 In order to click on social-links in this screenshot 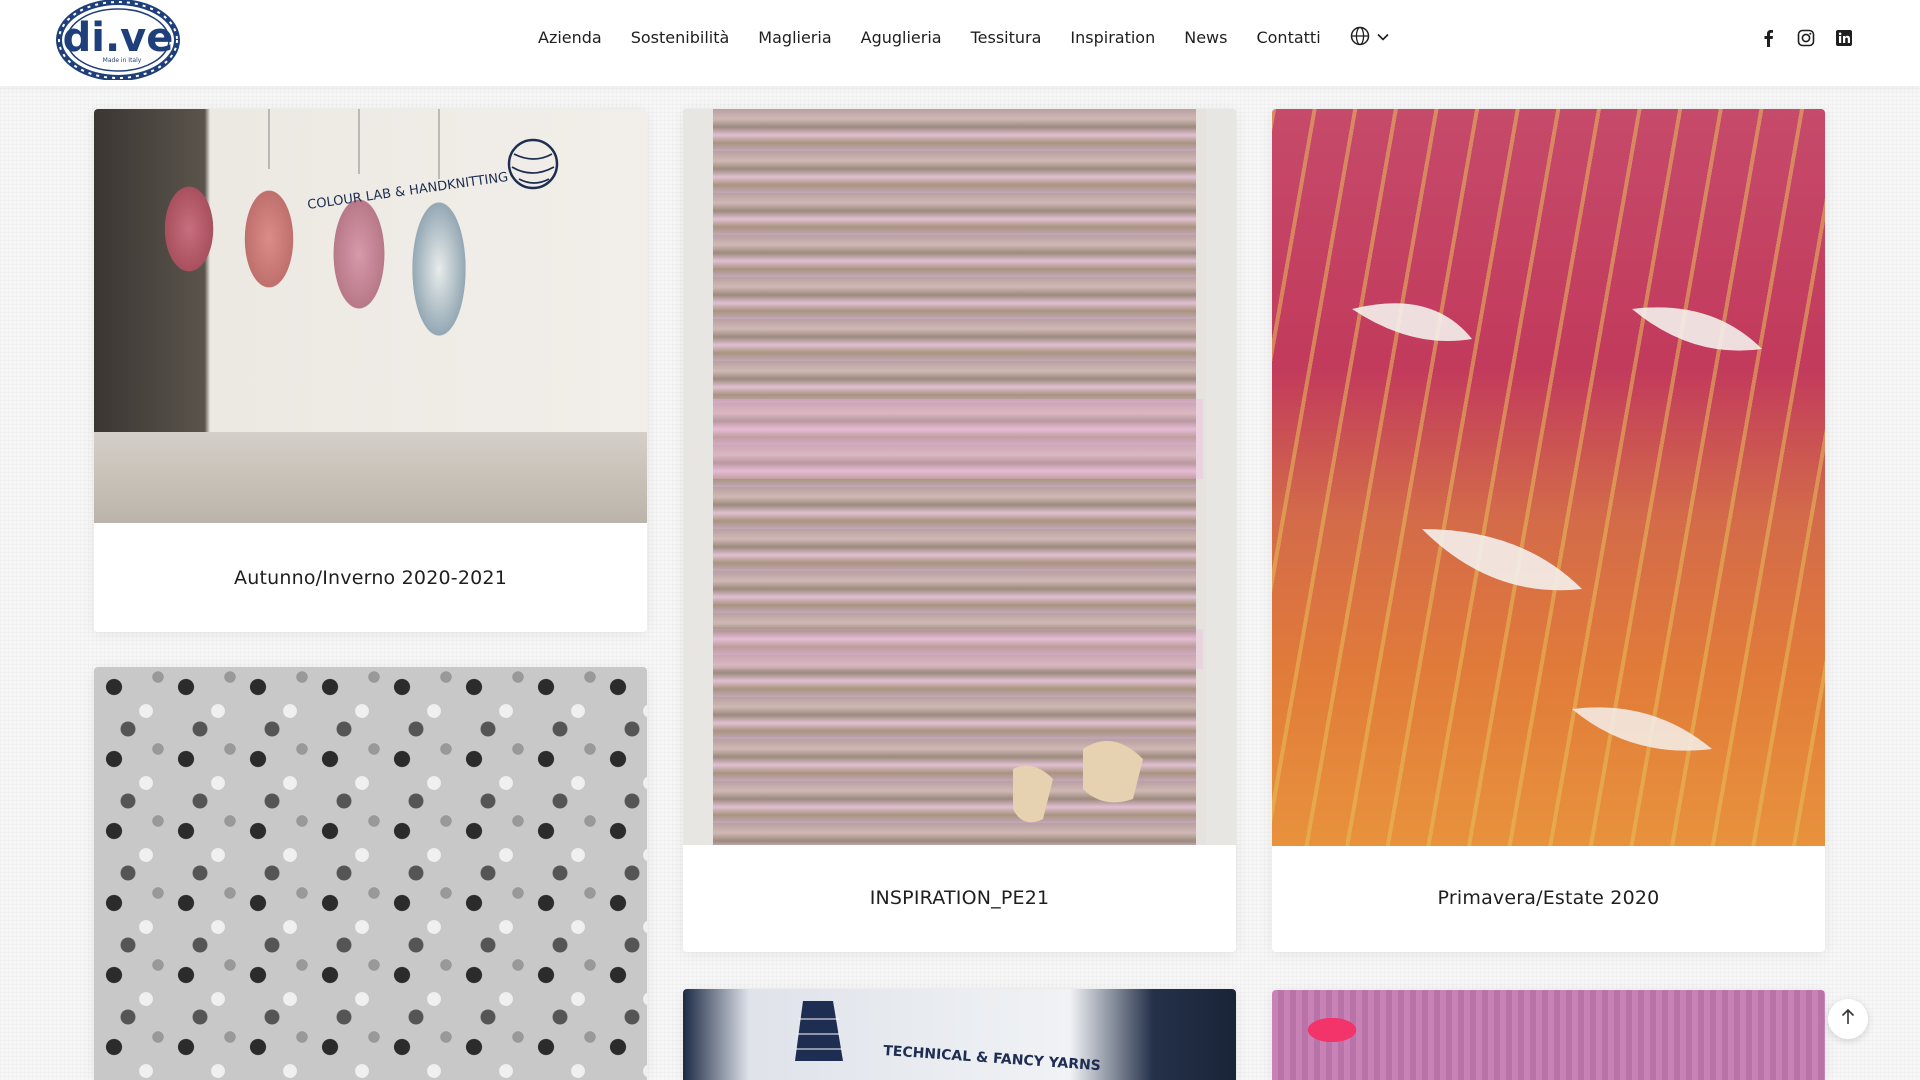, I will do `click(1806, 38)`.